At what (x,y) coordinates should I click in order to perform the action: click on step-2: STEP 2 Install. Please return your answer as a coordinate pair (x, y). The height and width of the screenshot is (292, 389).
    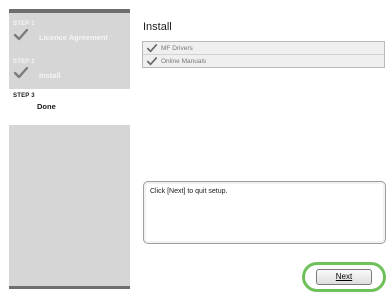
    Looking at the image, I should click on (69, 73).